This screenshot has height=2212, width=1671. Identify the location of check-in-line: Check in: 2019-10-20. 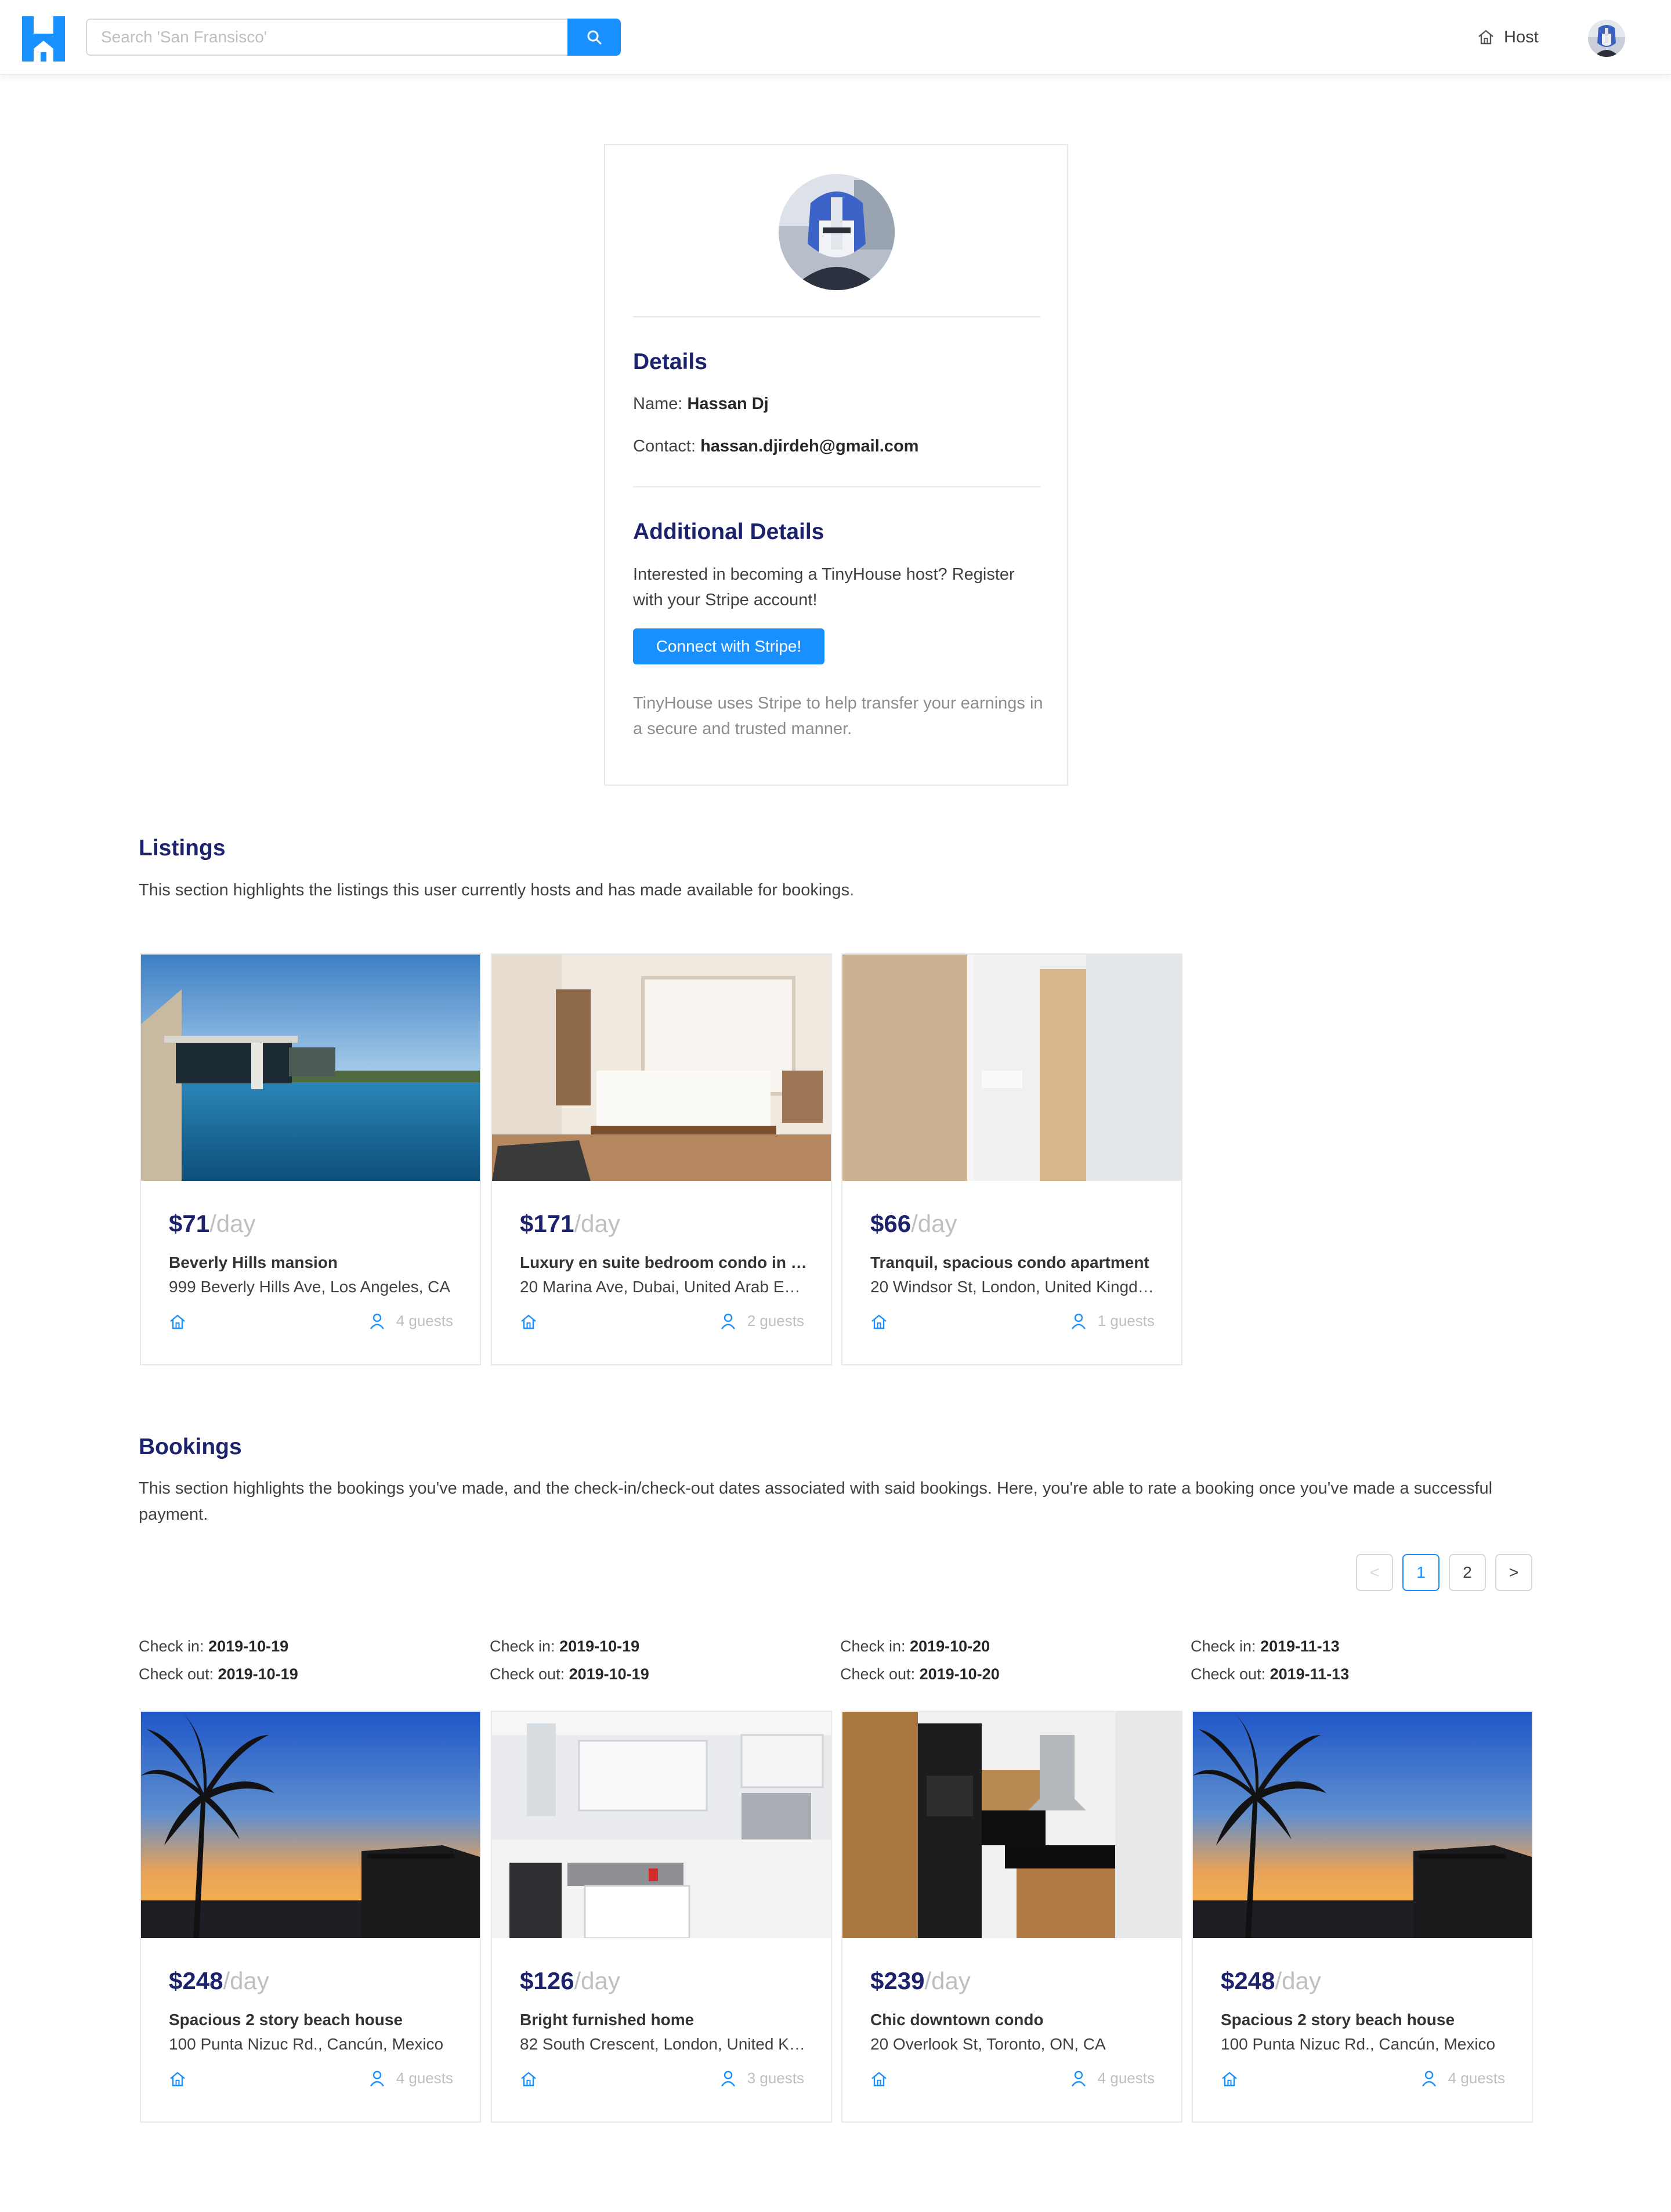
(915, 1647).